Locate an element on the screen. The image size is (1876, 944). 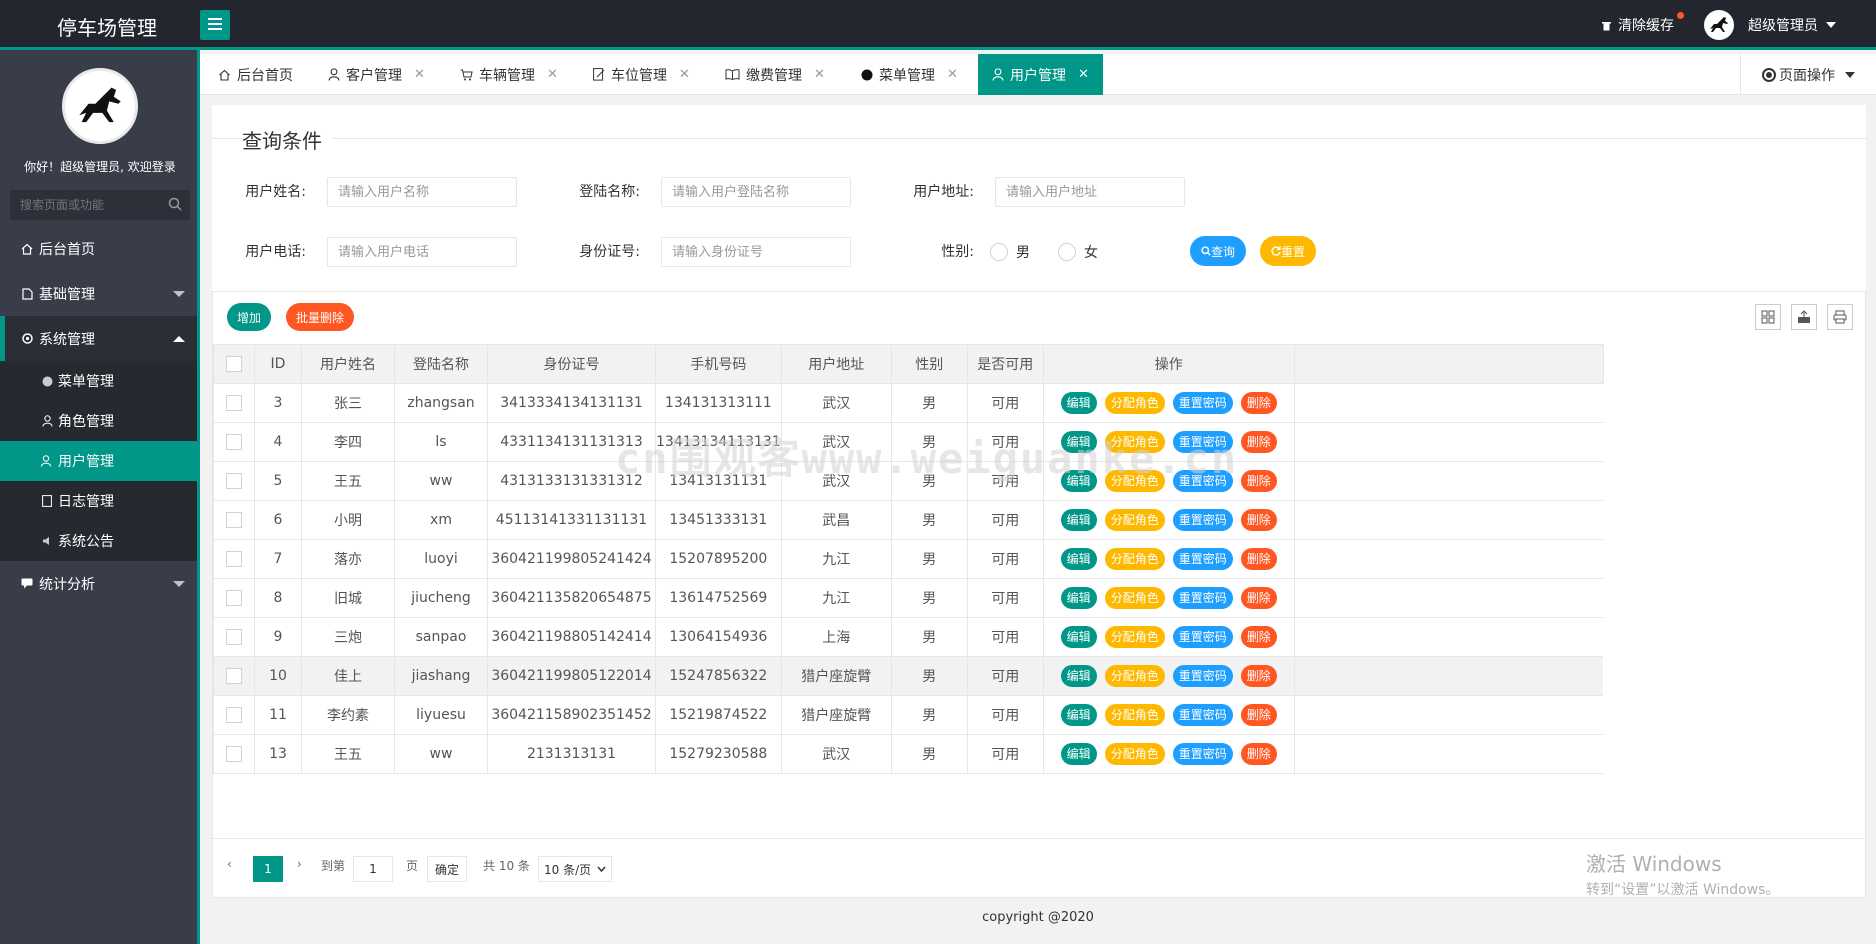
prev-page-icon: ‹ is located at coordinates (229, 864).